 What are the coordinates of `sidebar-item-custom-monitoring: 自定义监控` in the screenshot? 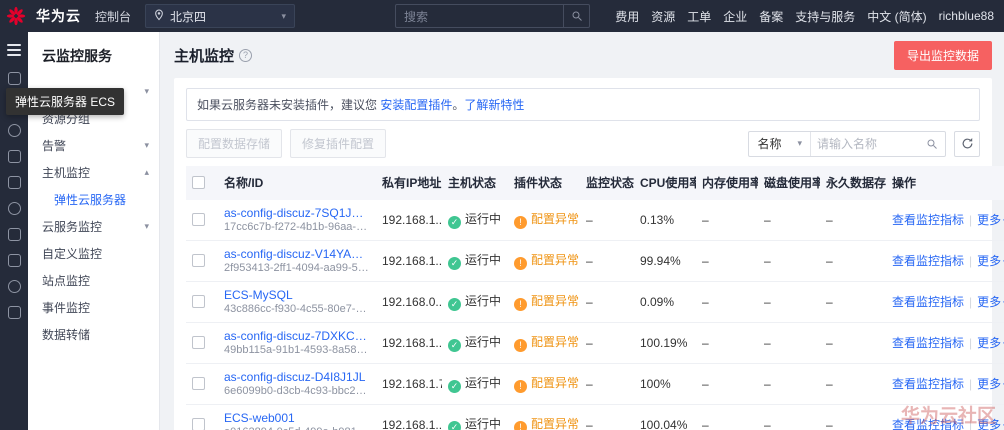 It's located at (93, 253).